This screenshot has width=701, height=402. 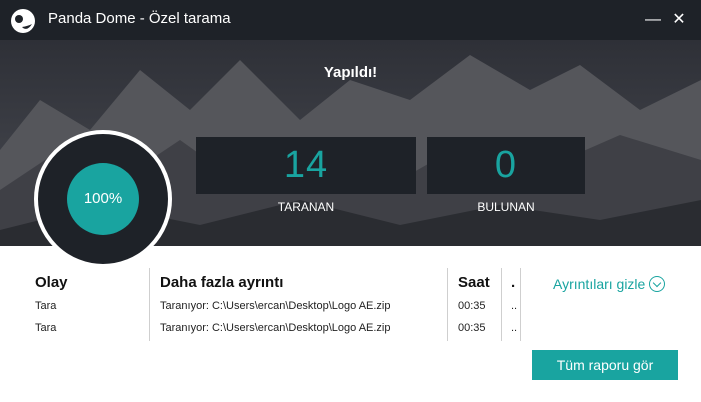 I want to click on scanned-count: 14, so click(x=306, y=165).